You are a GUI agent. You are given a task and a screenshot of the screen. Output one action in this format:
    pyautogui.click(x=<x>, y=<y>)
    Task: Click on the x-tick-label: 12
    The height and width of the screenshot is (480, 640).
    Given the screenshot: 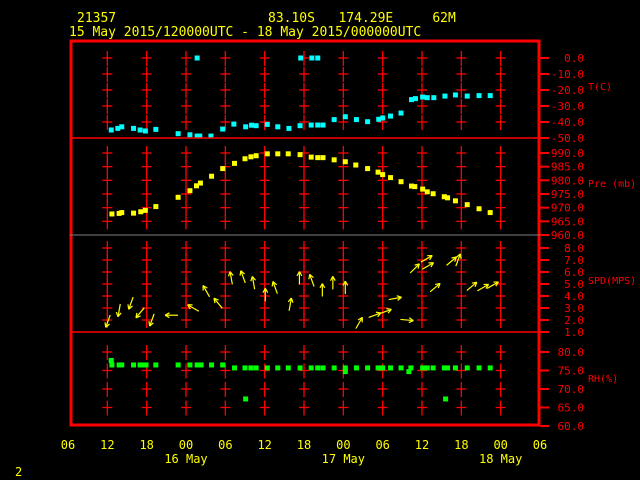 What is the action you would take?
    pyautogui.click(x=107, y=445)
    